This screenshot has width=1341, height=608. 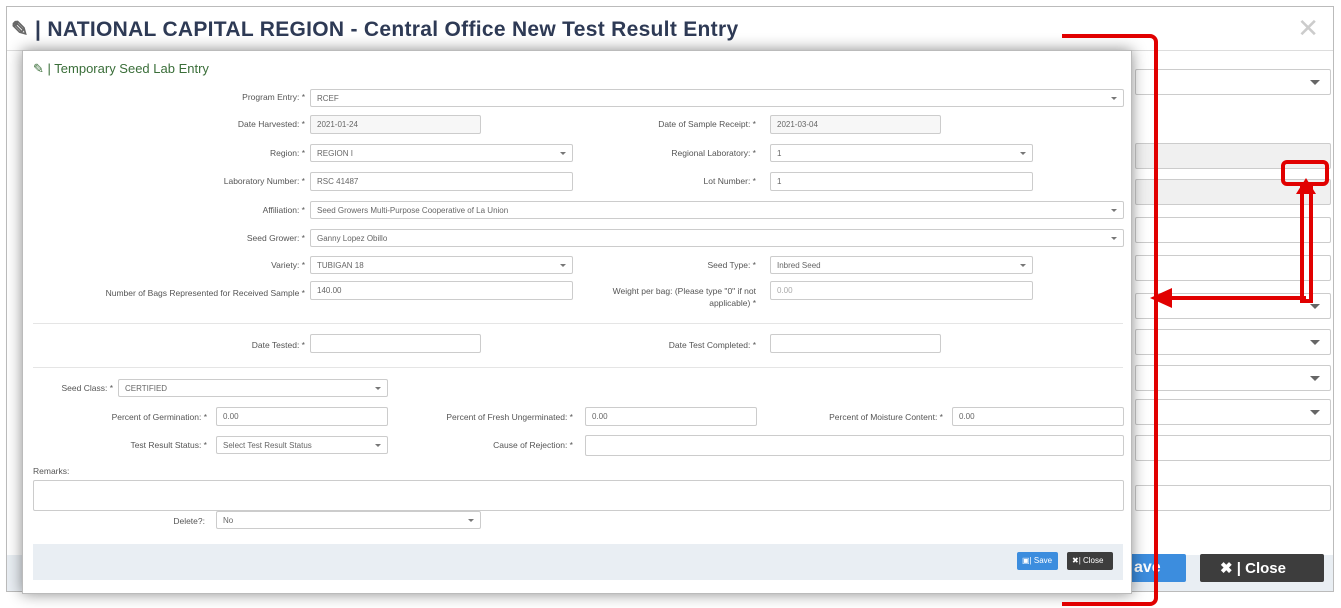 I want to click on date-harvested-label: Date Harvested: *, so click(x=271, y=124).